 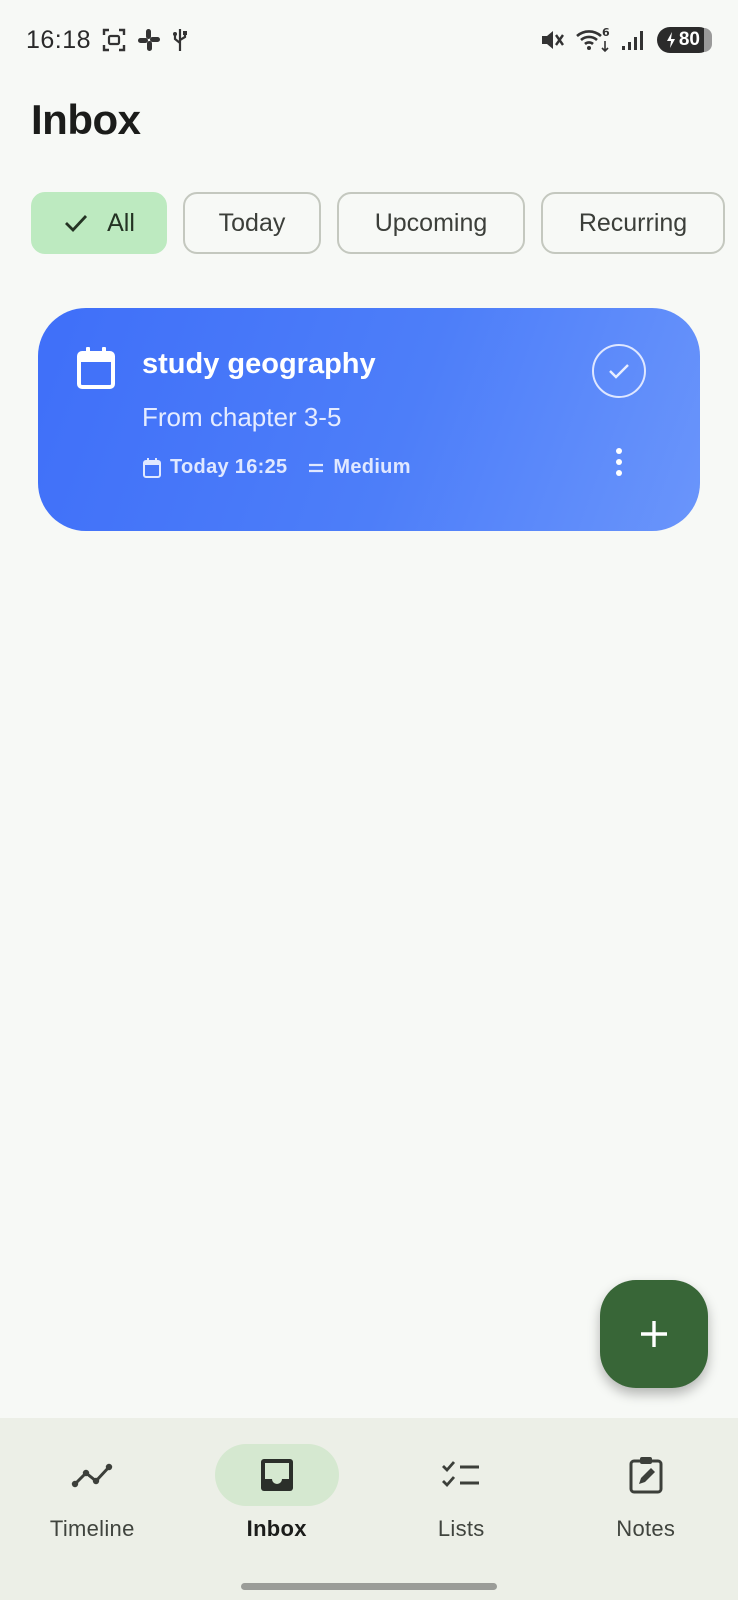 I want to click on note-edit-icon, so click(x=646, y=1475).